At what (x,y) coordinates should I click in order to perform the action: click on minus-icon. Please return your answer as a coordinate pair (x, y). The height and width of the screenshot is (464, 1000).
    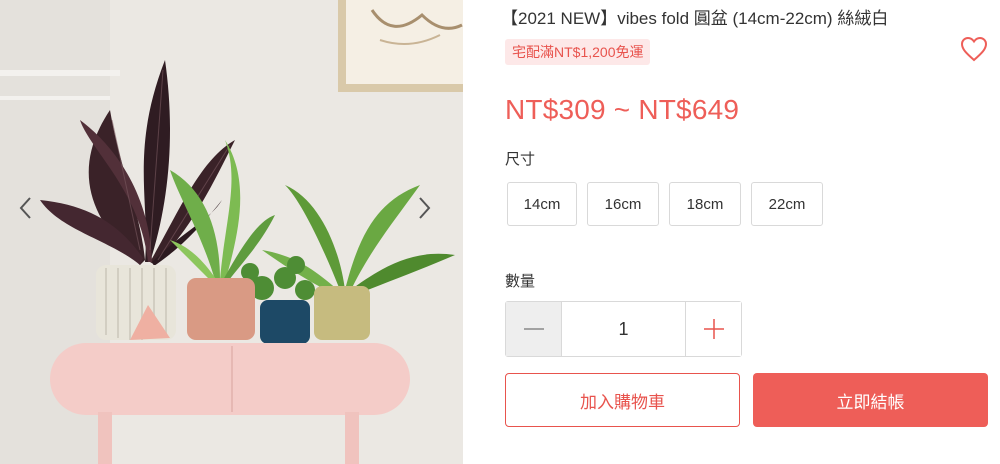
    Looking at the image, I should click on (533, 329).